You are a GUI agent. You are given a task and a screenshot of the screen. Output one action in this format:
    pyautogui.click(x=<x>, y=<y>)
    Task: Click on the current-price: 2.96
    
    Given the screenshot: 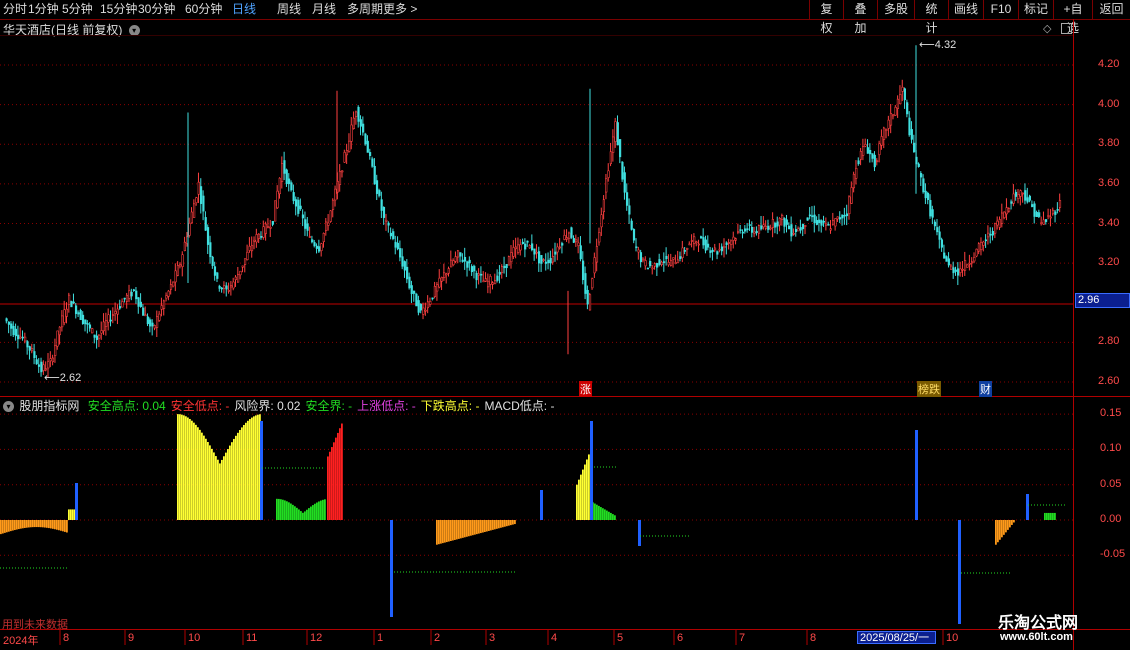 What is the action you would take?
    pyautogui.click(x=1089, y=300)
    